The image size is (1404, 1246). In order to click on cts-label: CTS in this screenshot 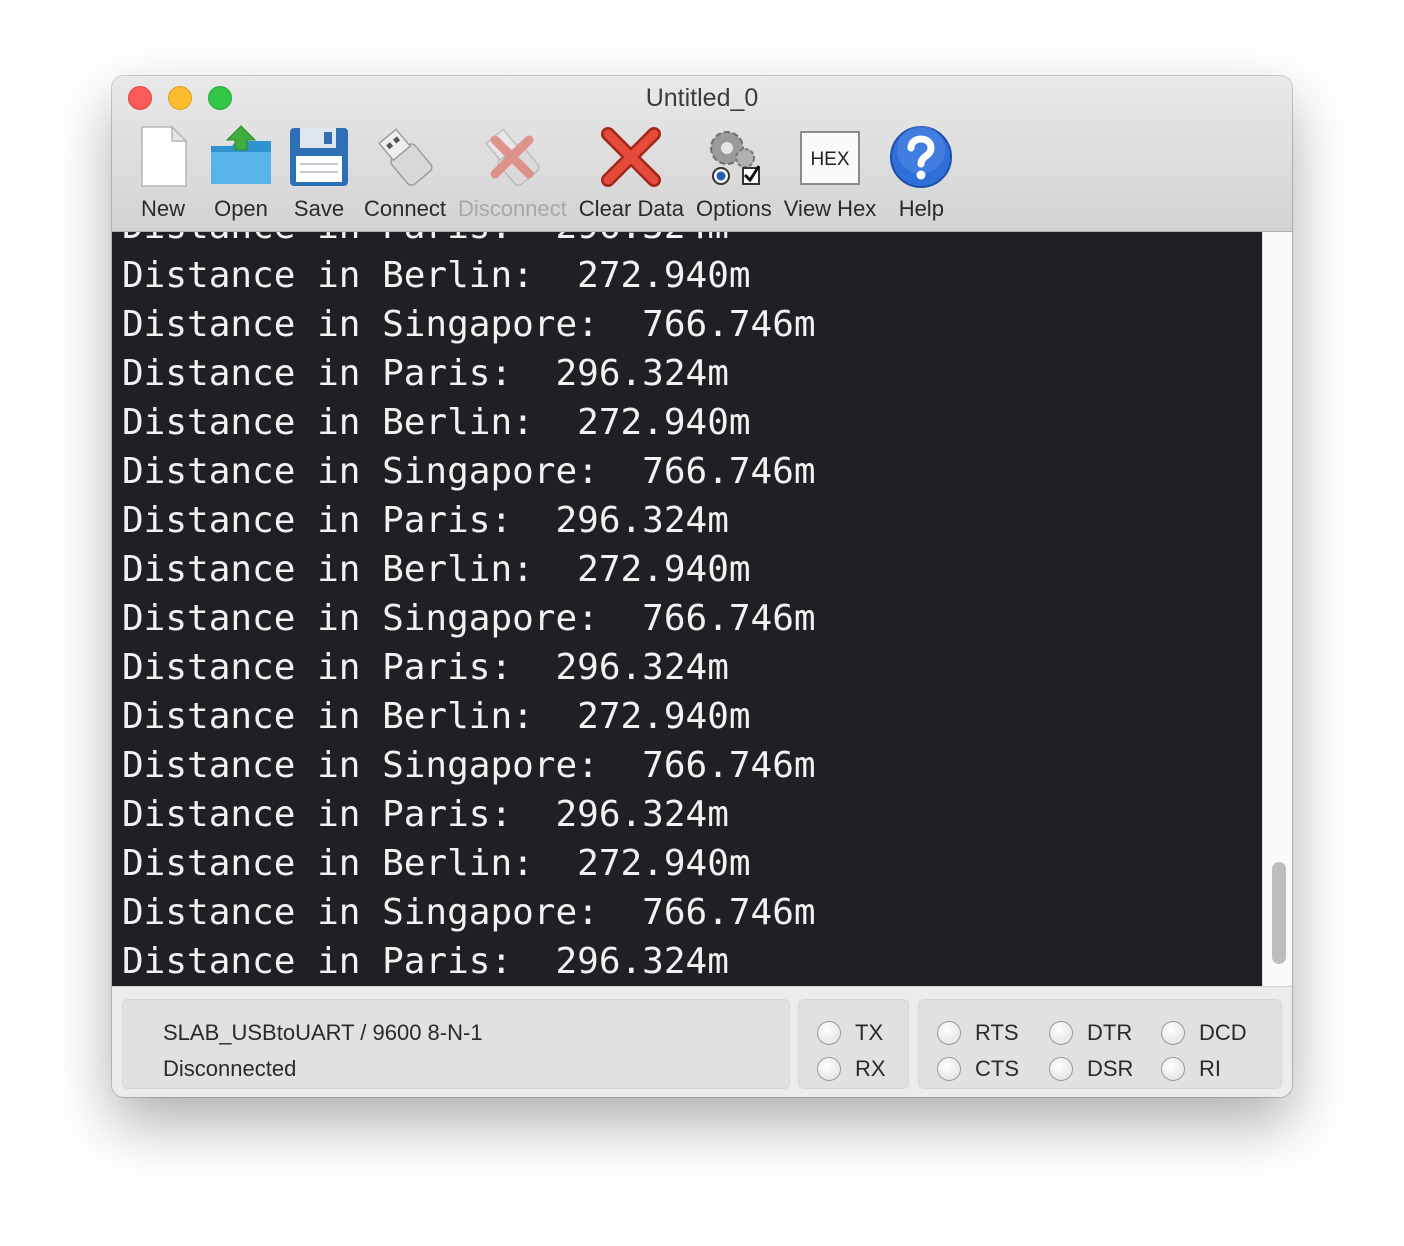, I will do `click(997, 1068)`.